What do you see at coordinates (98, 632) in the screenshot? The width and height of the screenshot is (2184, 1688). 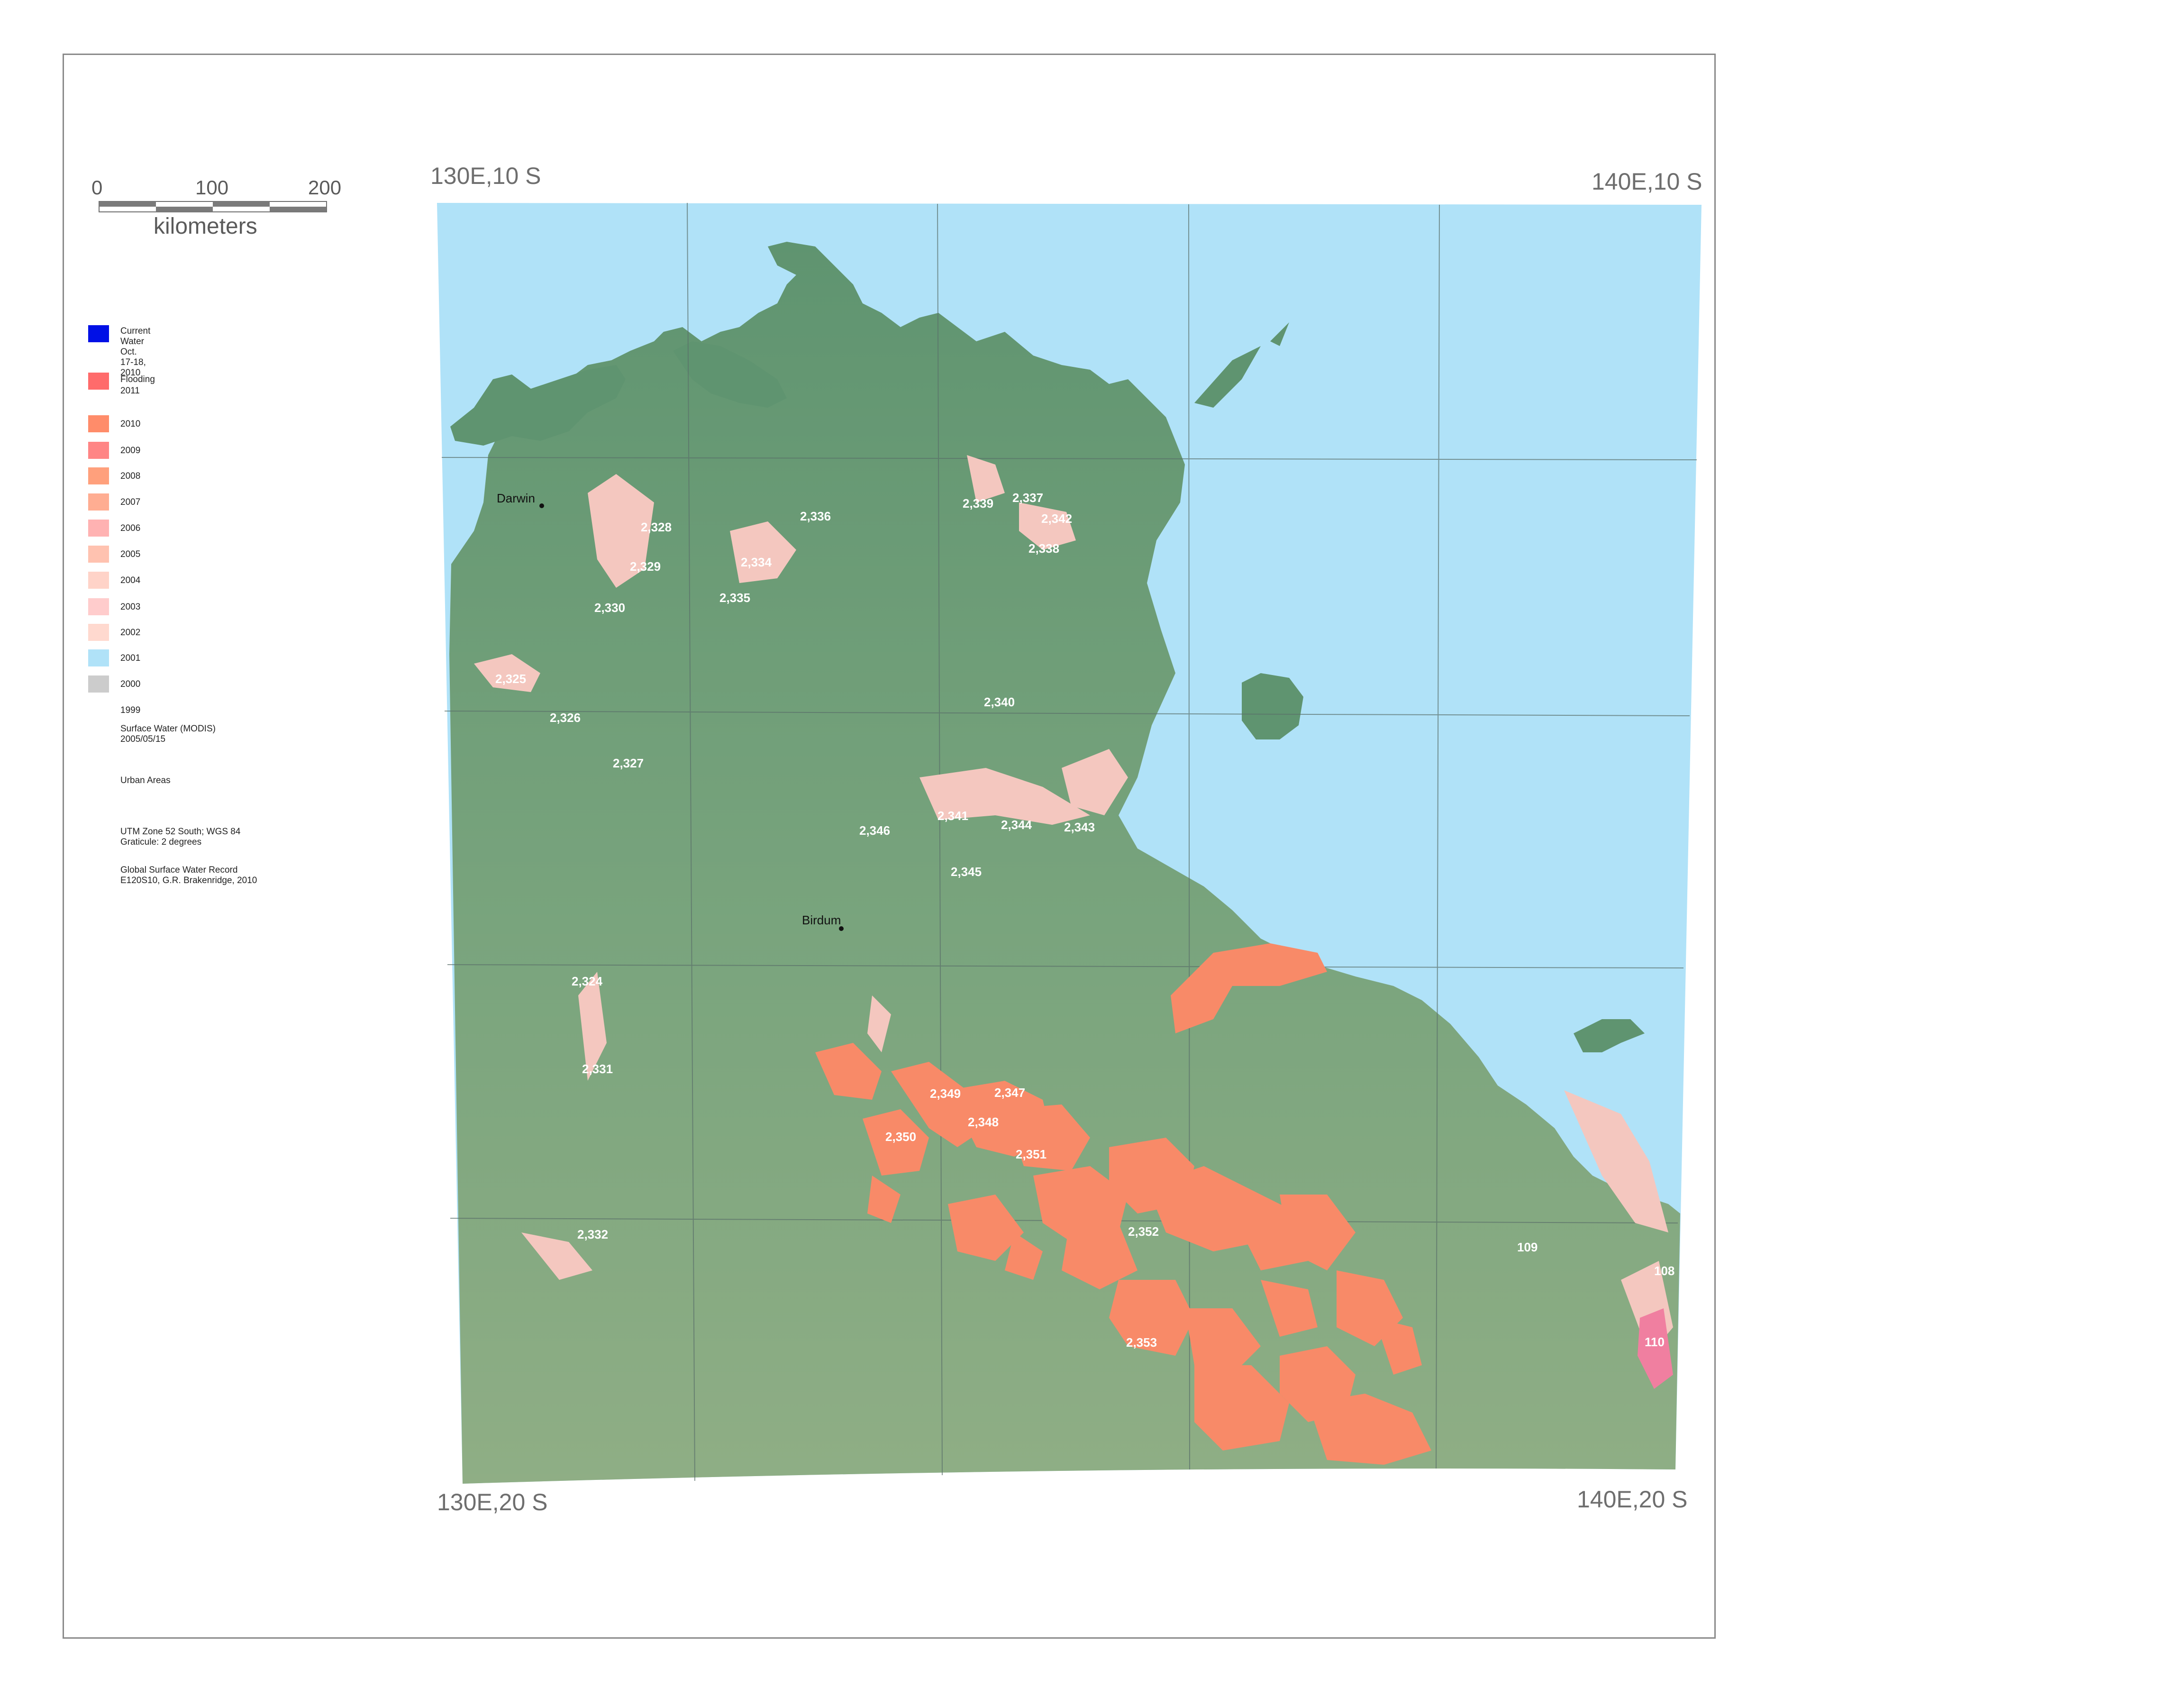 I see `legend-swatch-2002` at bounding box center [98, 632].